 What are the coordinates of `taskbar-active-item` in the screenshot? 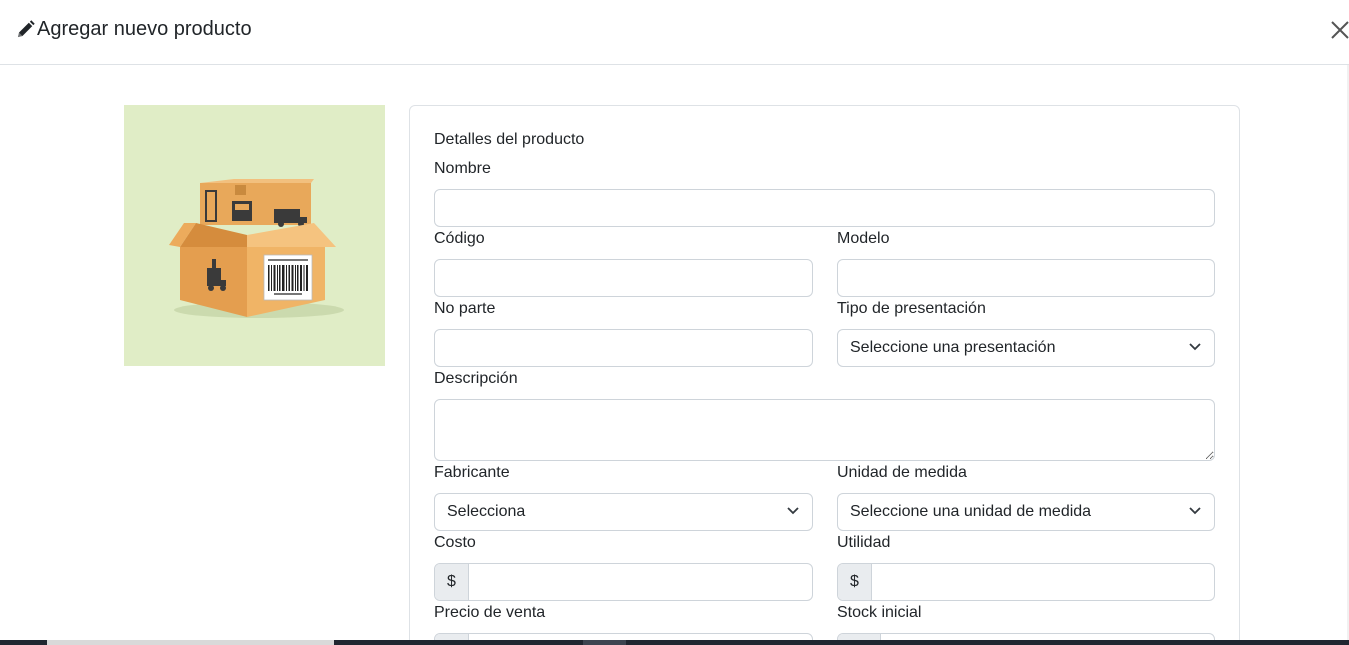 It's located at (190, 642).